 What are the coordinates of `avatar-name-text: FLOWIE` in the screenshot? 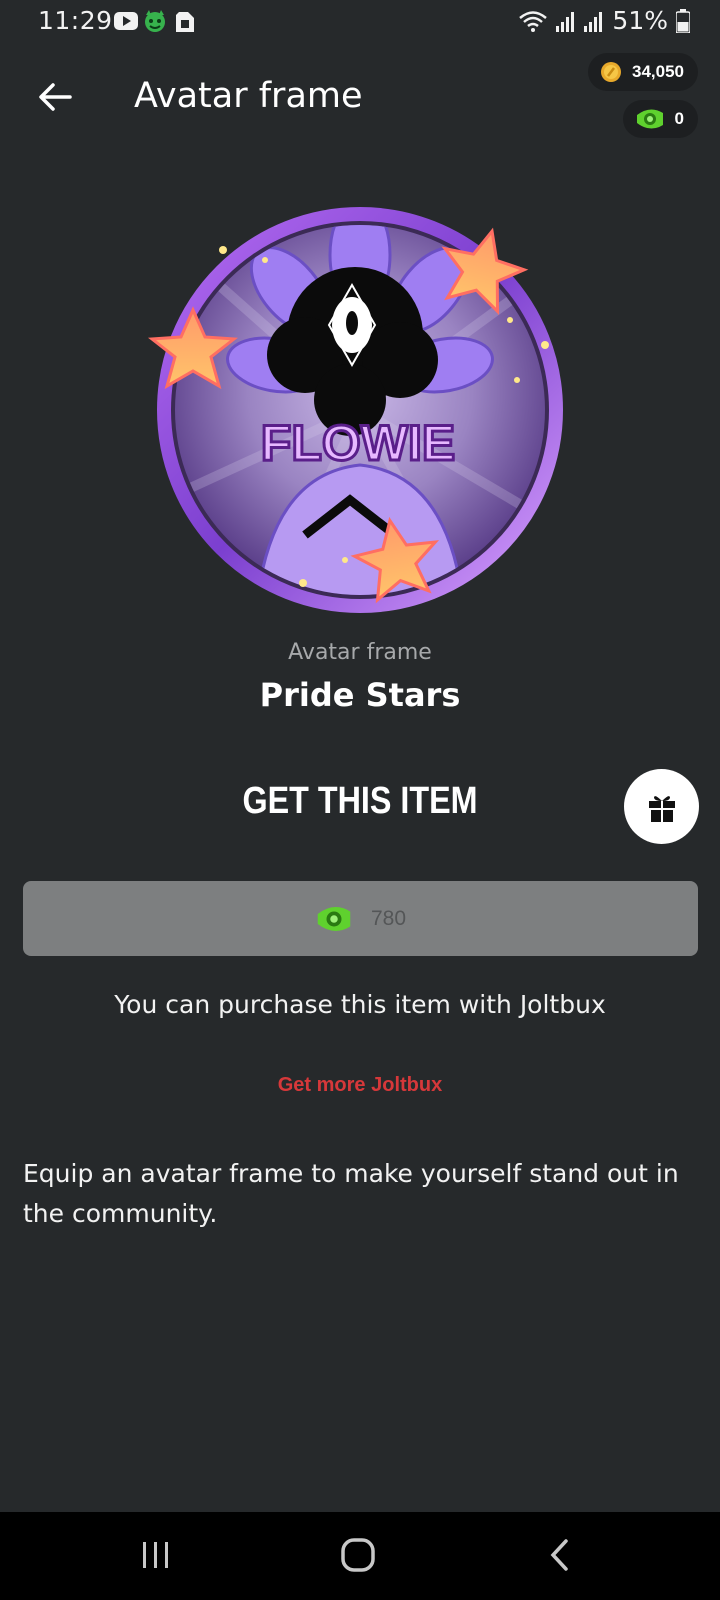 It's located at (358, 443).